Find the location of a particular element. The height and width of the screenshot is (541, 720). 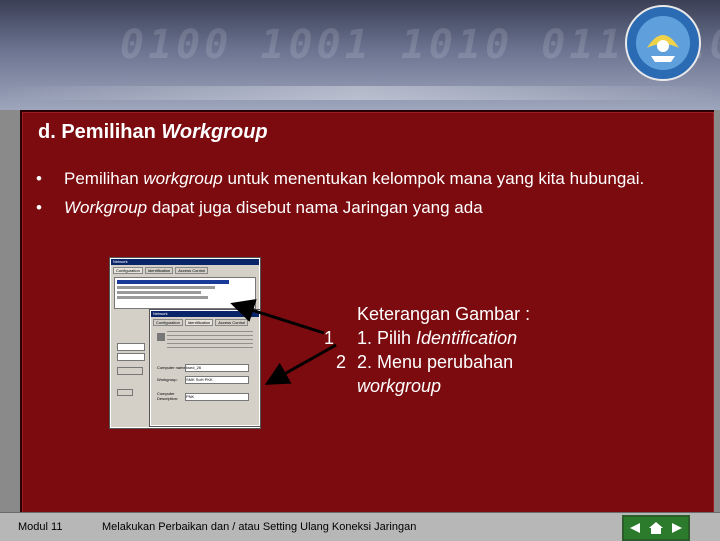

module-label: Modul 11 is located at coordinates (40, 527).